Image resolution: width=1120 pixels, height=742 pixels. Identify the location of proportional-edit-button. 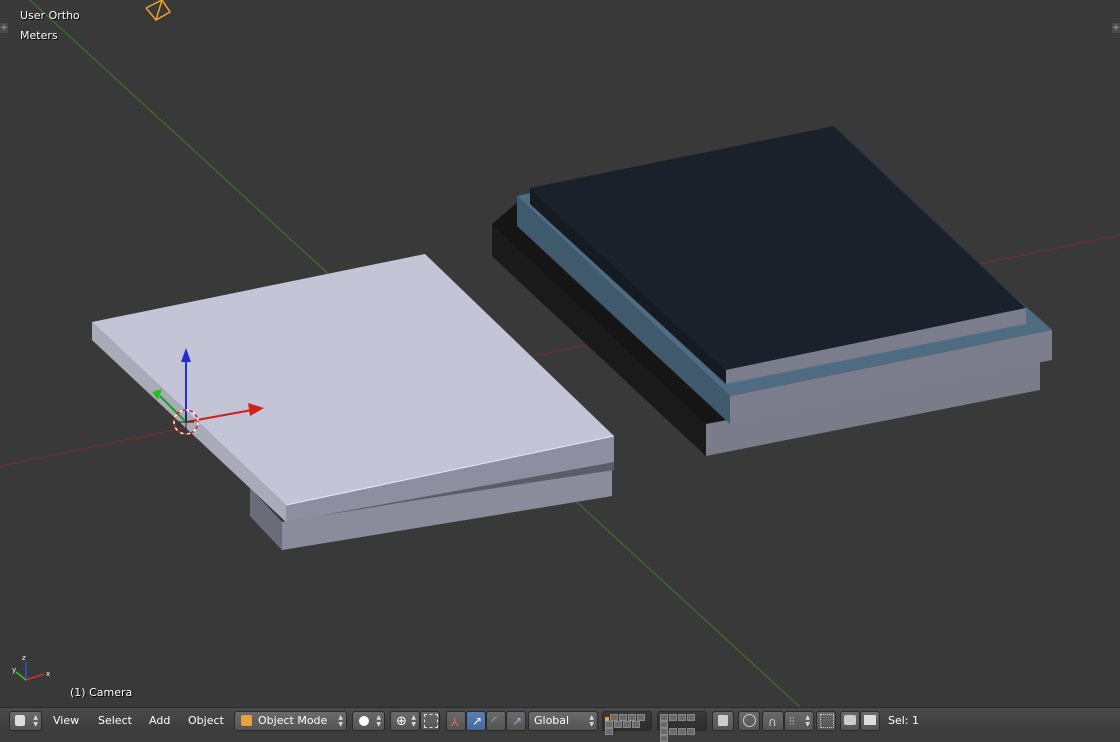
(749, 721).